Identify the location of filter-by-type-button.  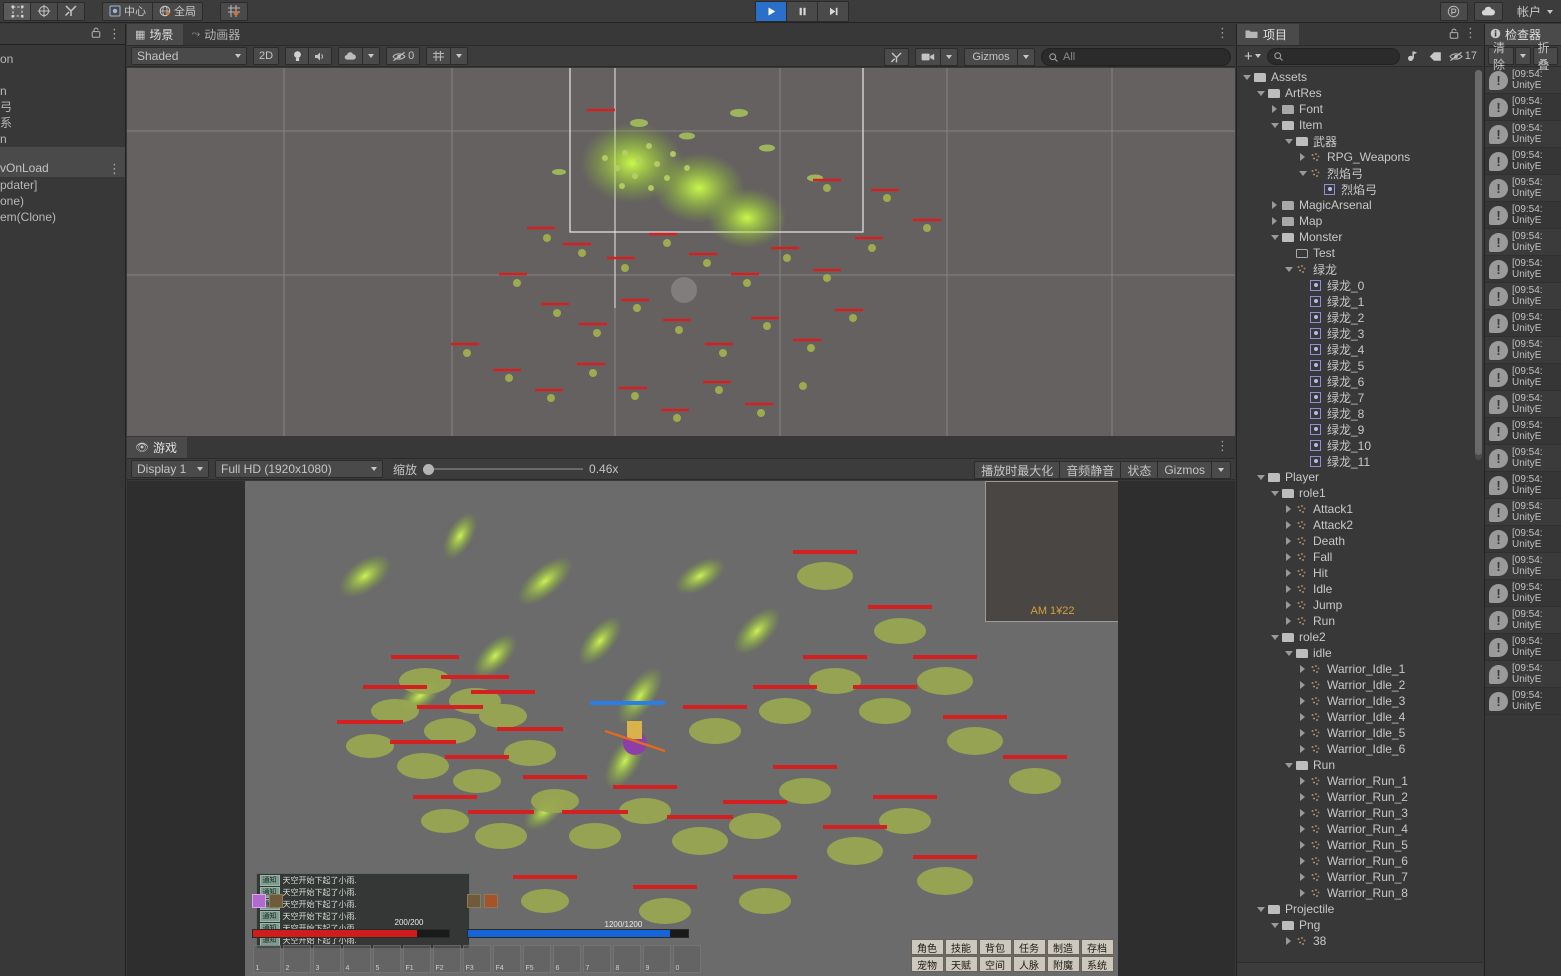
(1413, 56).